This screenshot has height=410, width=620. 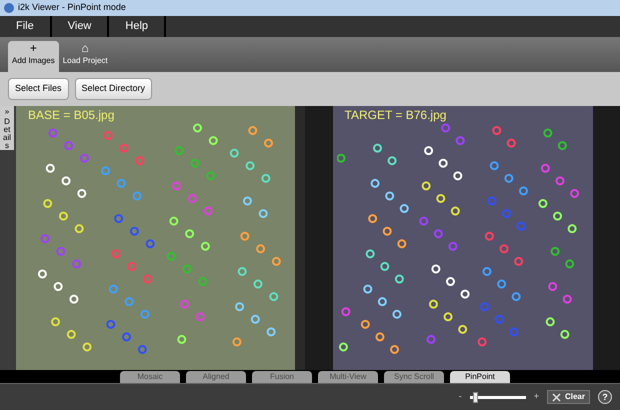 What do you see at coordinates (605, 397) in the screenshot?
I see `help-button: ?` at bounding box center [605, 397].